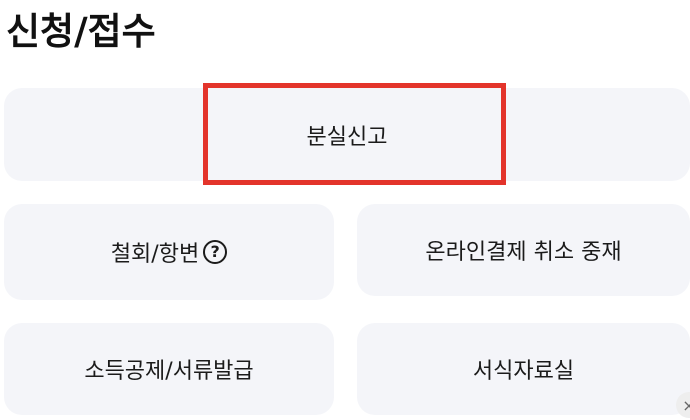  Describe the element at coordinates (81, 31) in the screenshot. I see `page-title: 신청/접수` at that location.